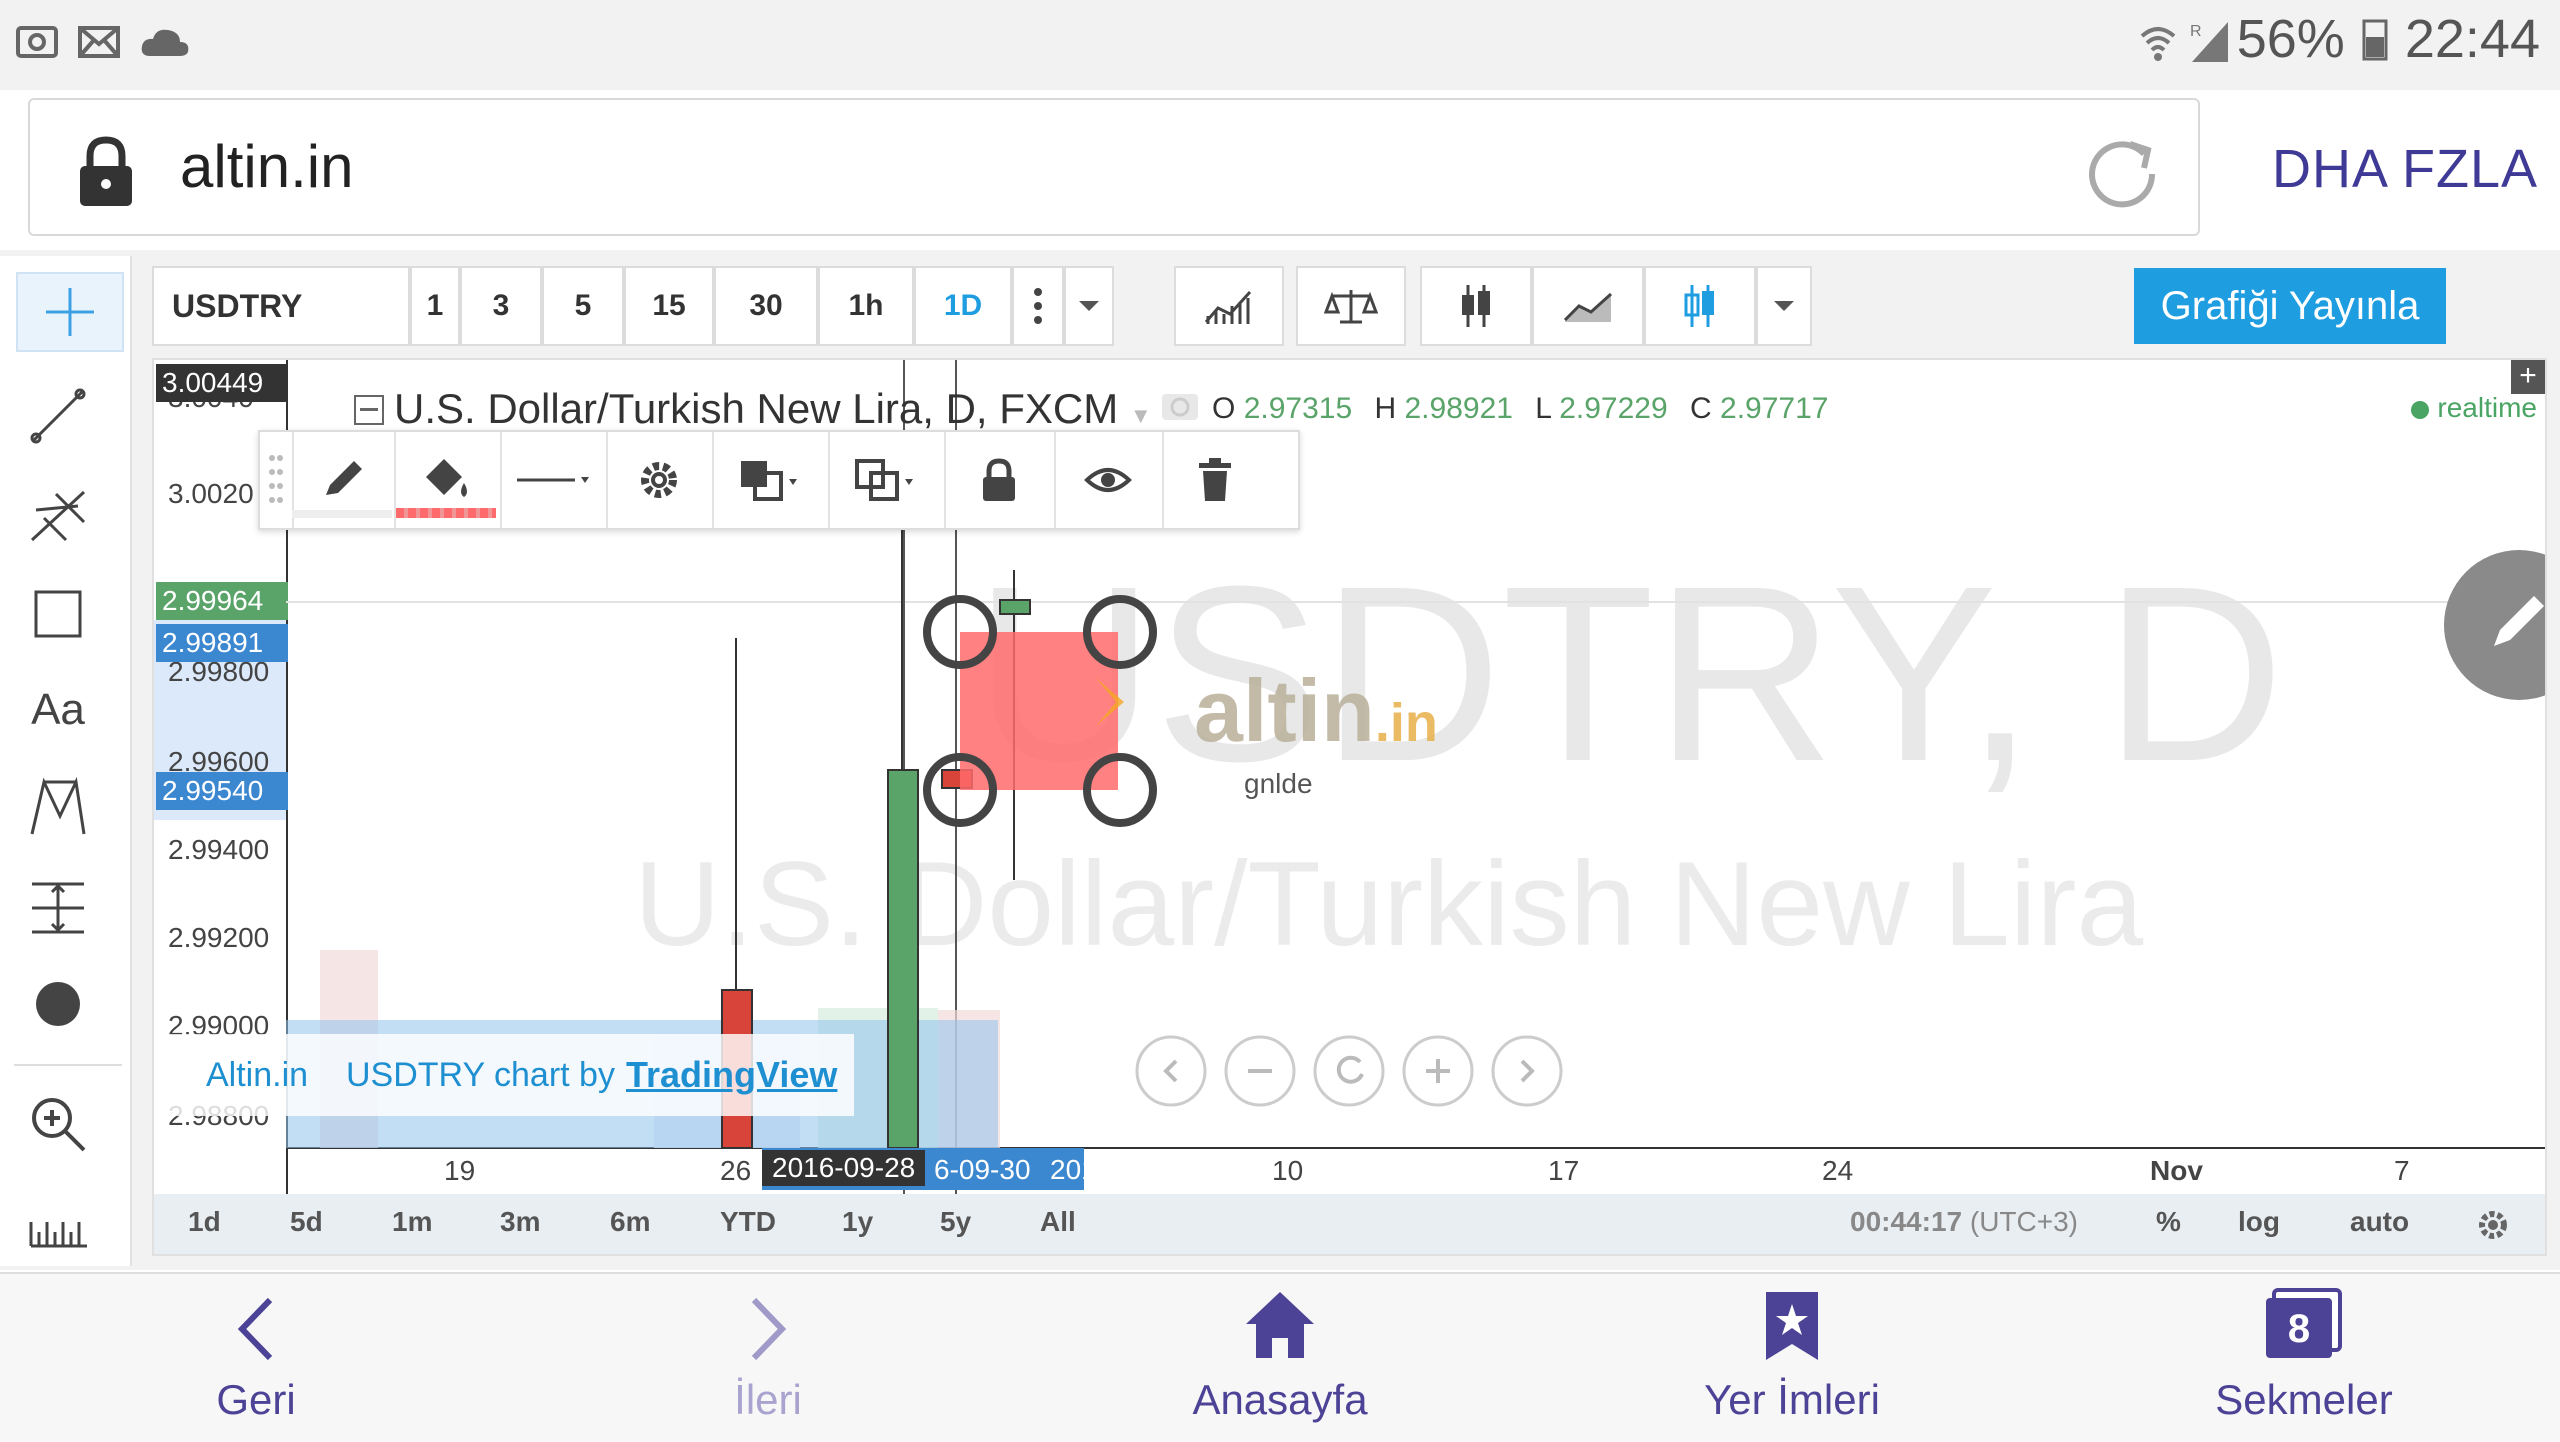 The image size is (2560, 1442). I want to click on arrange-button, so click(771, 480).